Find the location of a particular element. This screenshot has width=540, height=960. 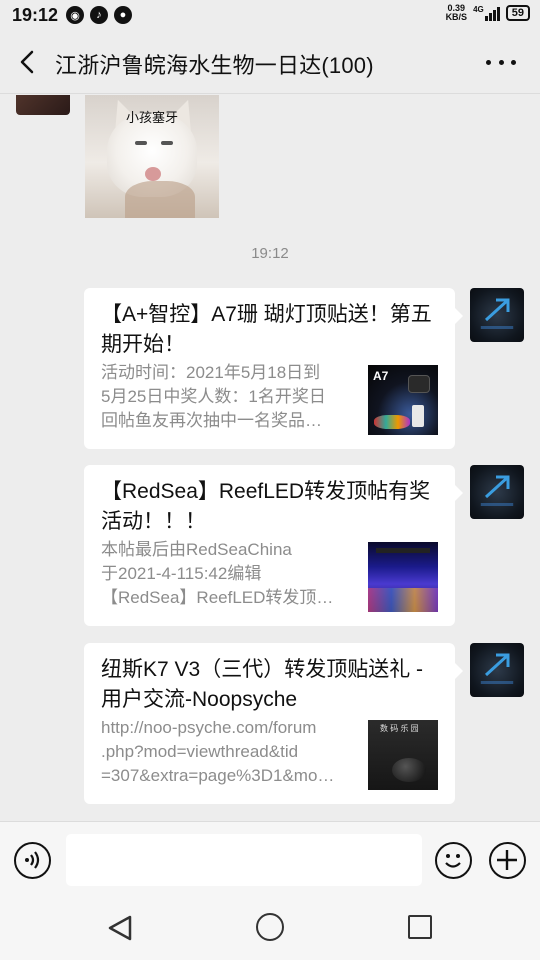

sender-avatar is located at coordinates (43, 105).